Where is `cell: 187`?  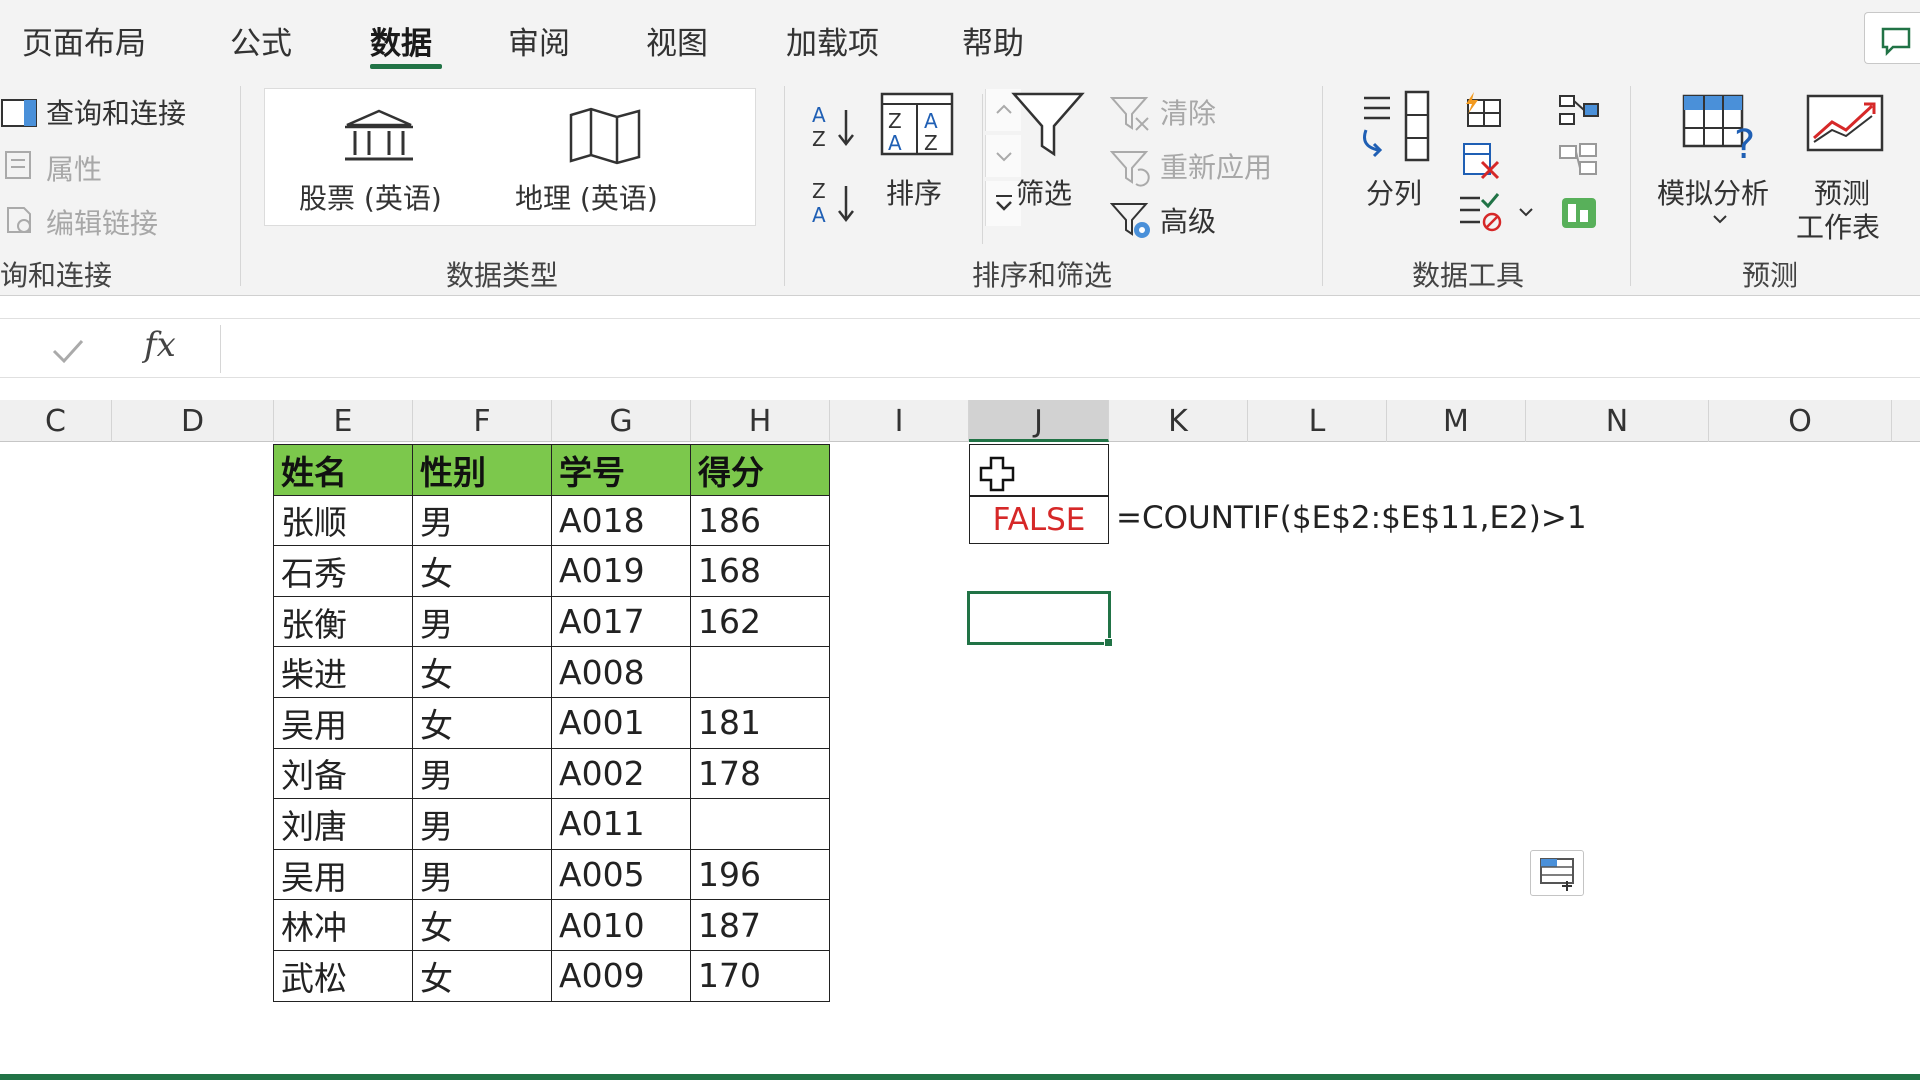 cell: 187 is located at coordinates (760, 925).